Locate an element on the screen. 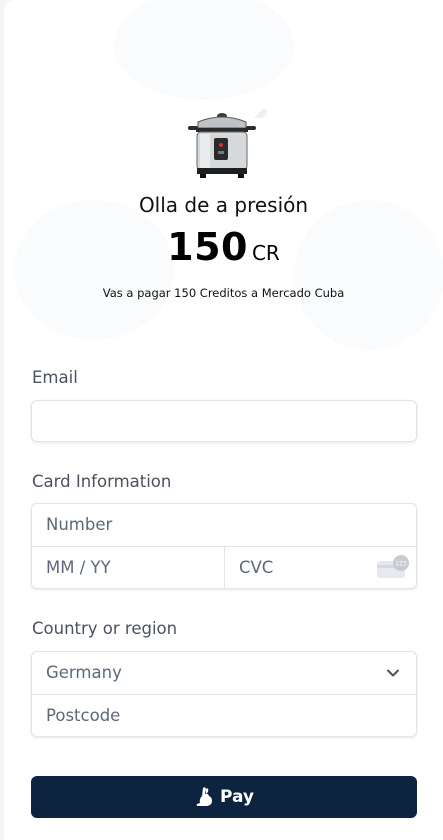  price-value: 150 is located at coordinates (207, 247).